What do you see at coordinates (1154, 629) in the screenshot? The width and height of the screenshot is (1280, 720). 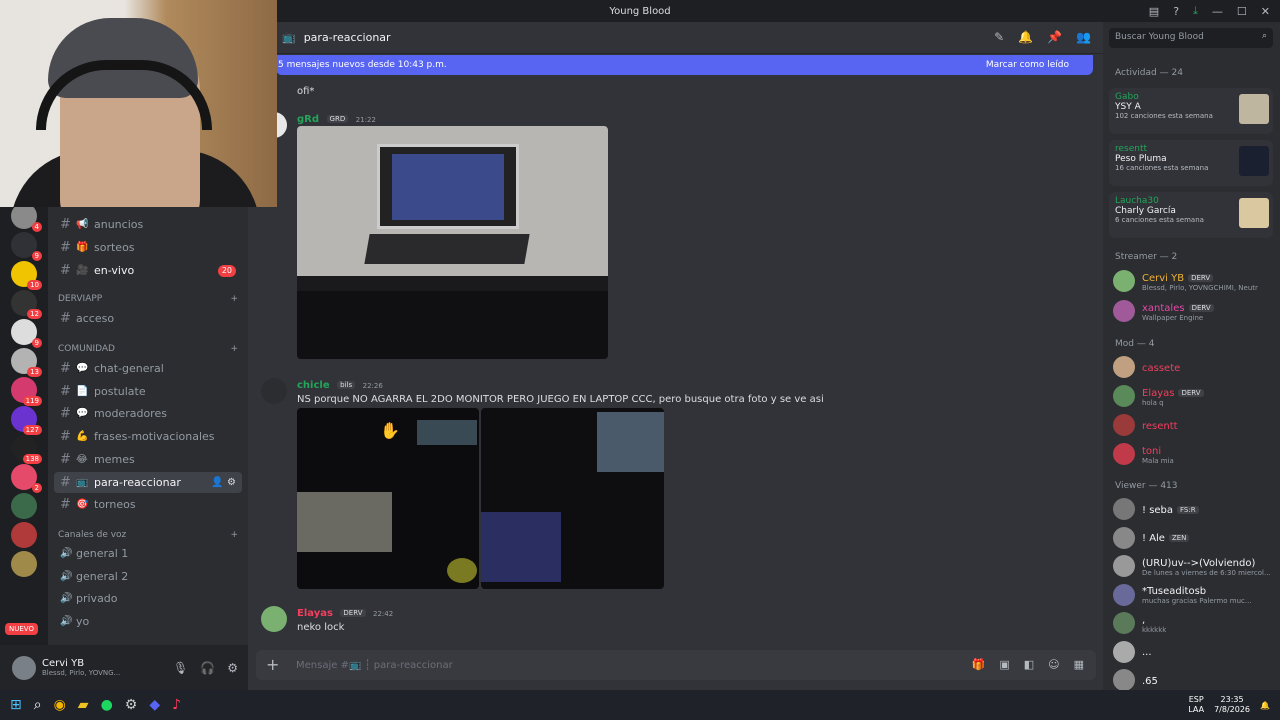 I see `member-status: kkkkkk` at bounding box center [1154, 629].